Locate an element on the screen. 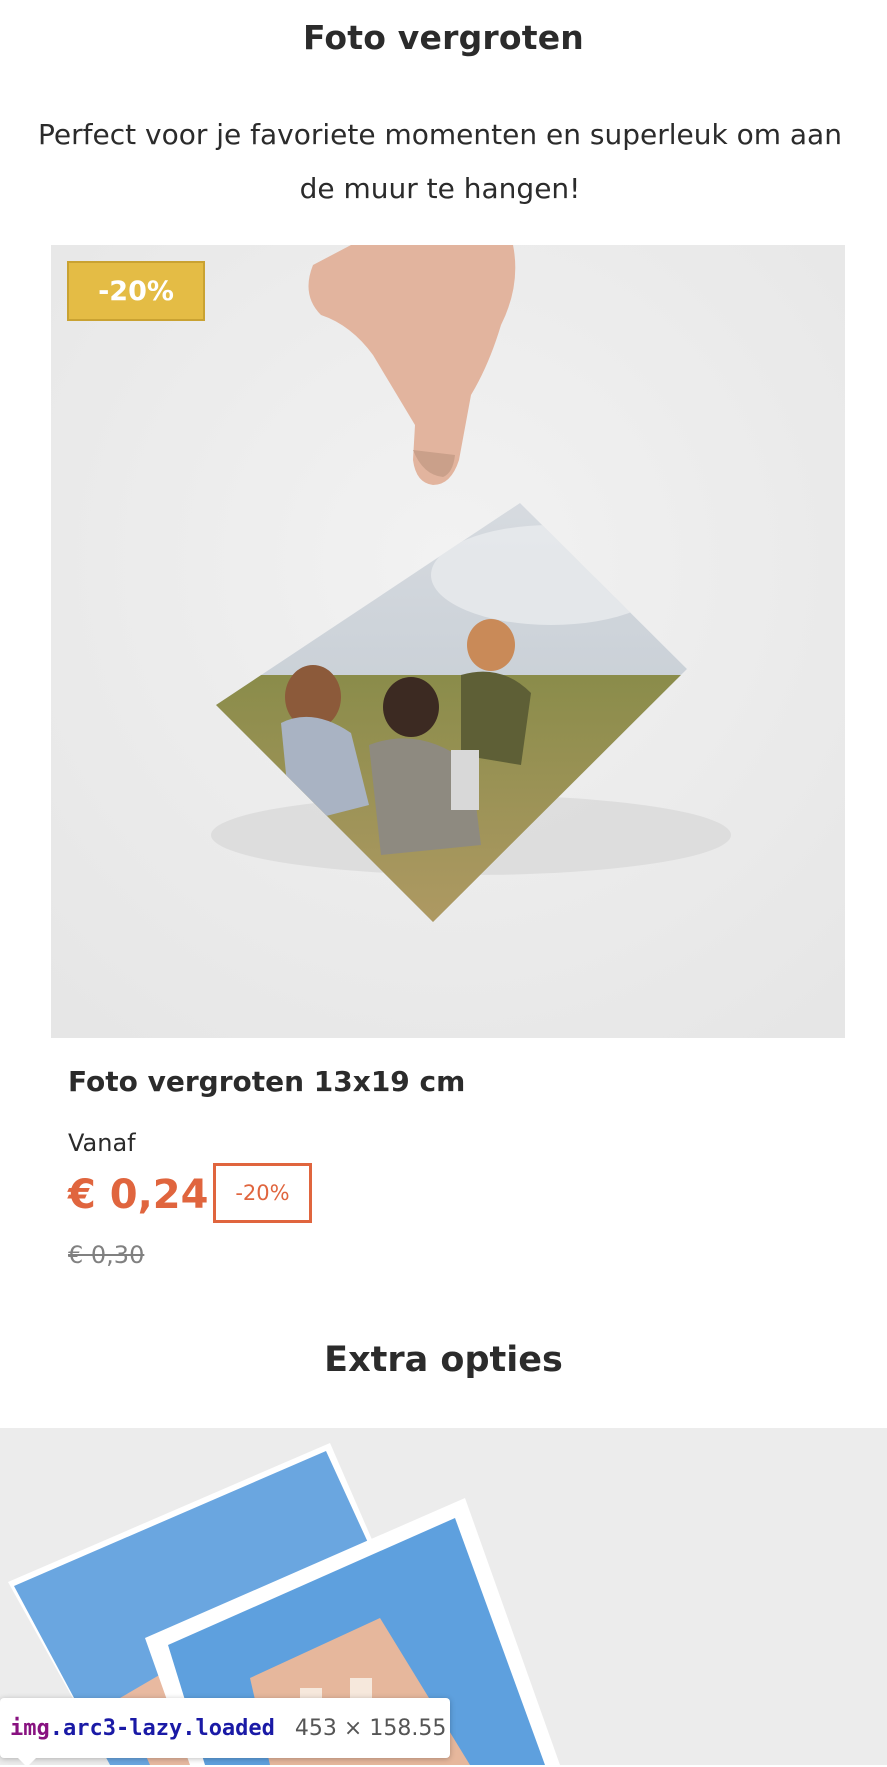 This screenshot has width=887, height=1767. product-name: Foto vergroten 13x19 cm is located at coordinates (266, 1081).